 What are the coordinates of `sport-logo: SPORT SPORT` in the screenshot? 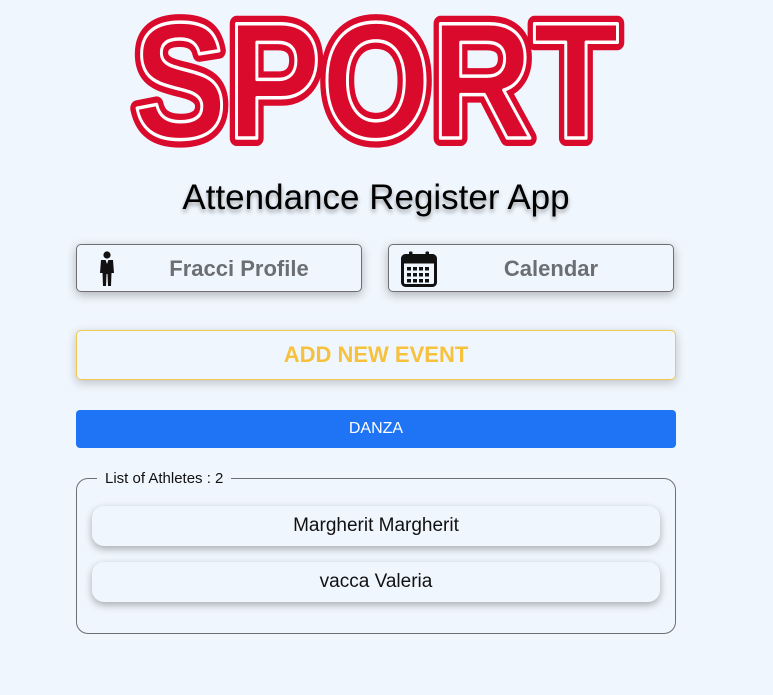 It's located at (376, 82).